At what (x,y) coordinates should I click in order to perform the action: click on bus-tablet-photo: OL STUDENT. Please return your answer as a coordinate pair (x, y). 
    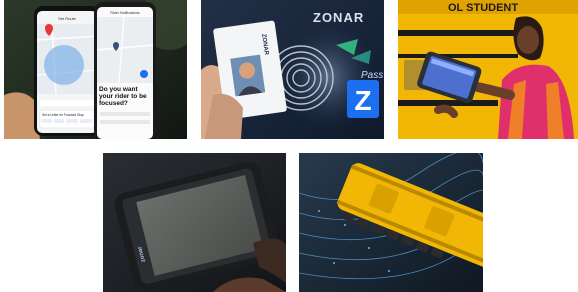
    Looking at the image, I should click on (488, 69).